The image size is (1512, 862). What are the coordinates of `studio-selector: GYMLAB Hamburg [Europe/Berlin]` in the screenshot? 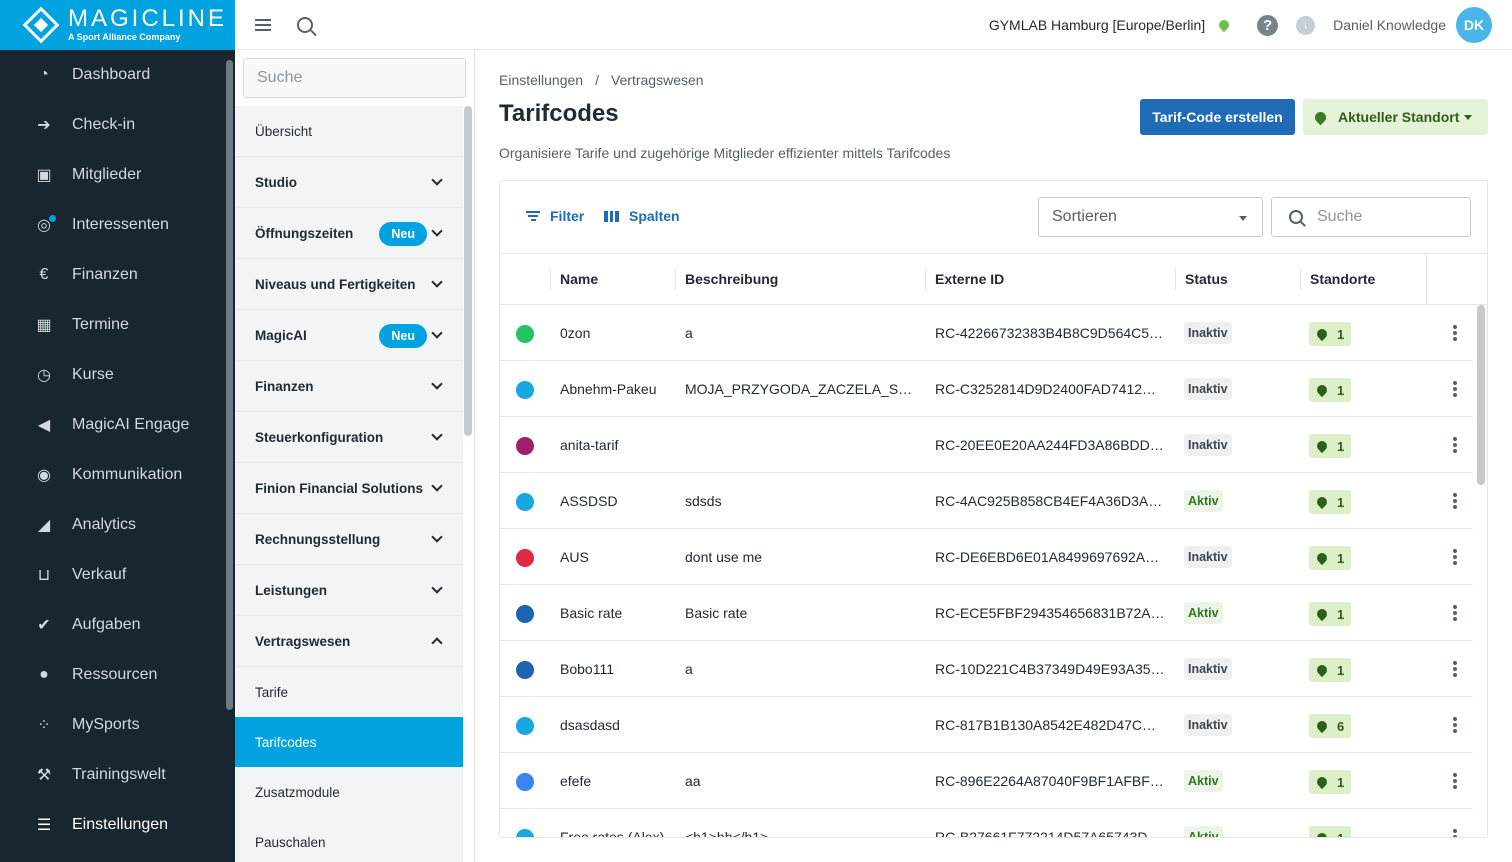 It's located at (1097, 25).